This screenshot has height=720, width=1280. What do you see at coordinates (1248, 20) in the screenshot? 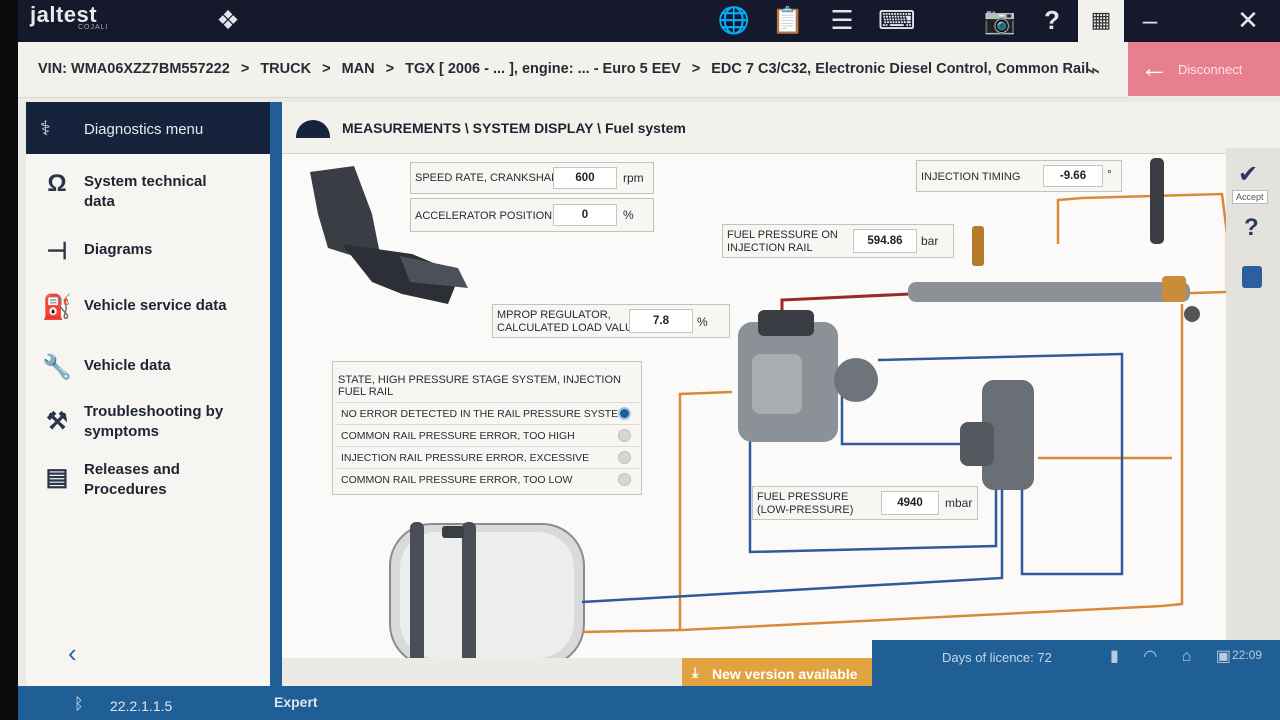
I see `close-icon: ✕` at bounding box center [1248, 20].